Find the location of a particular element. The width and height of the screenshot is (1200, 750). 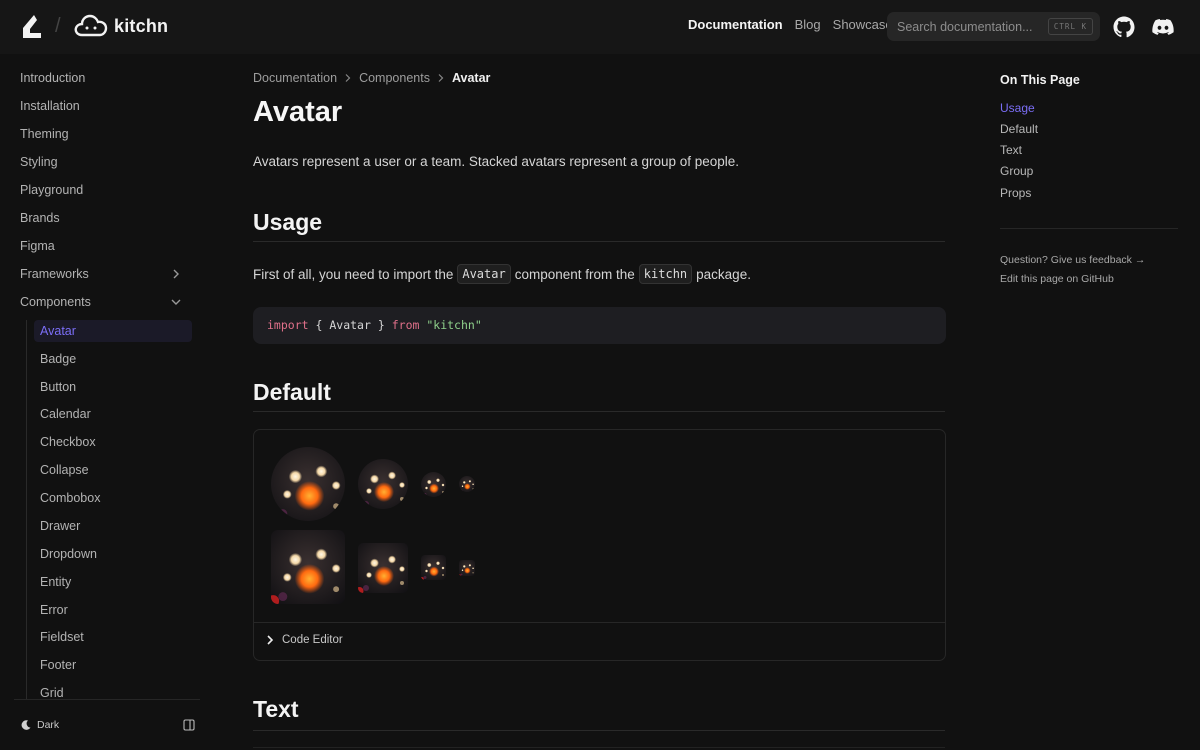

moon-icon is located at coordinates (26, 725).